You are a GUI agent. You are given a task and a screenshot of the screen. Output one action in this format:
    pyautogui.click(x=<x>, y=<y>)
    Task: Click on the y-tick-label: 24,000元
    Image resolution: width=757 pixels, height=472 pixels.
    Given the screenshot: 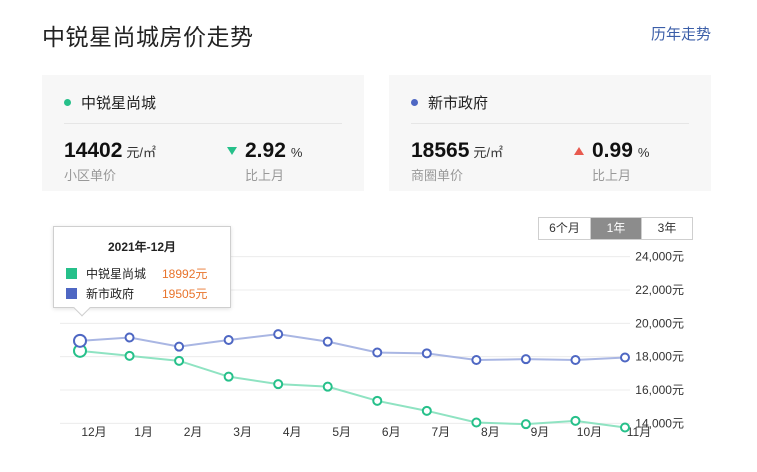 What is the action you would take?
    pyautogui.click(x=659, y=257)
    